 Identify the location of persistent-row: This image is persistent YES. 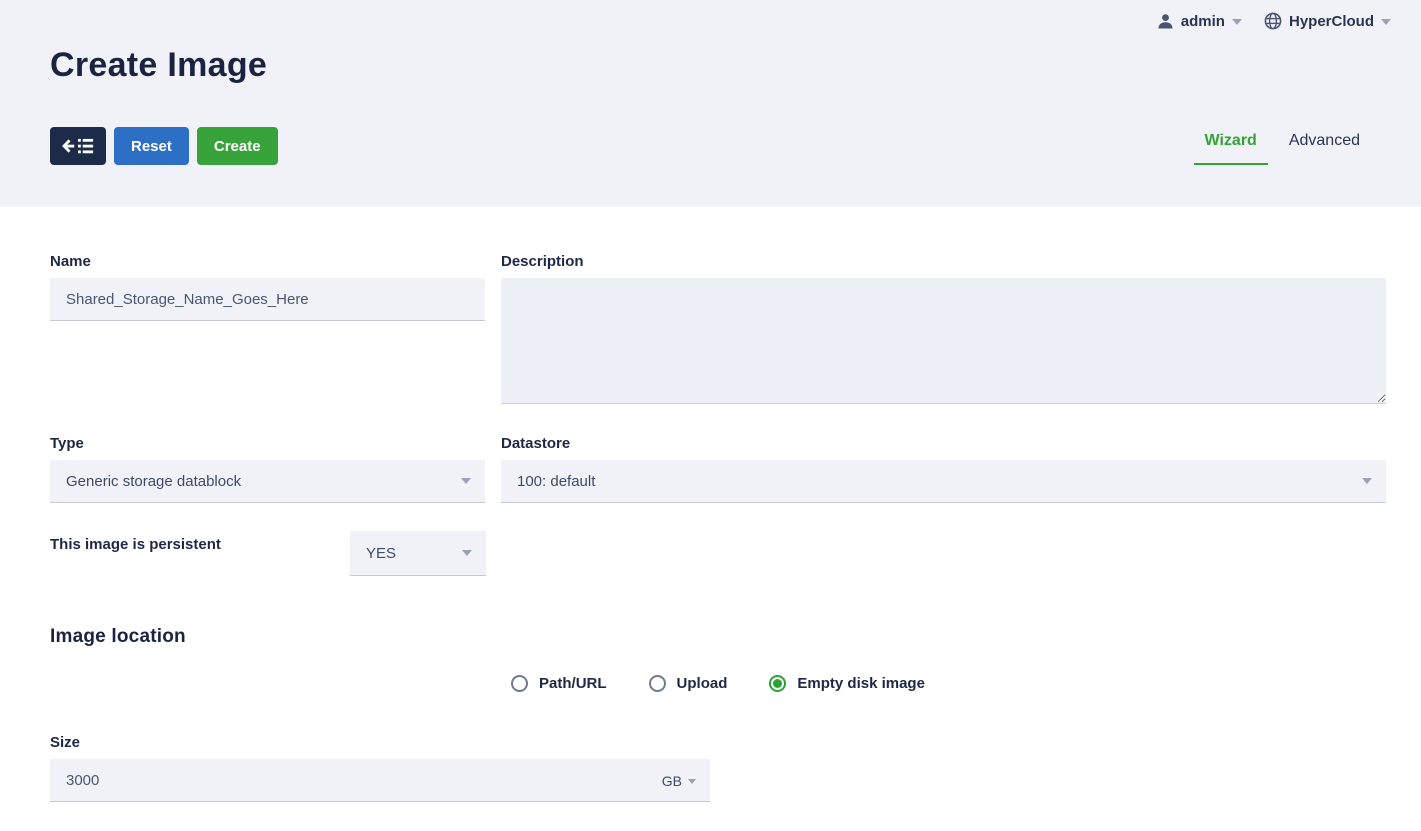
(718, 553).